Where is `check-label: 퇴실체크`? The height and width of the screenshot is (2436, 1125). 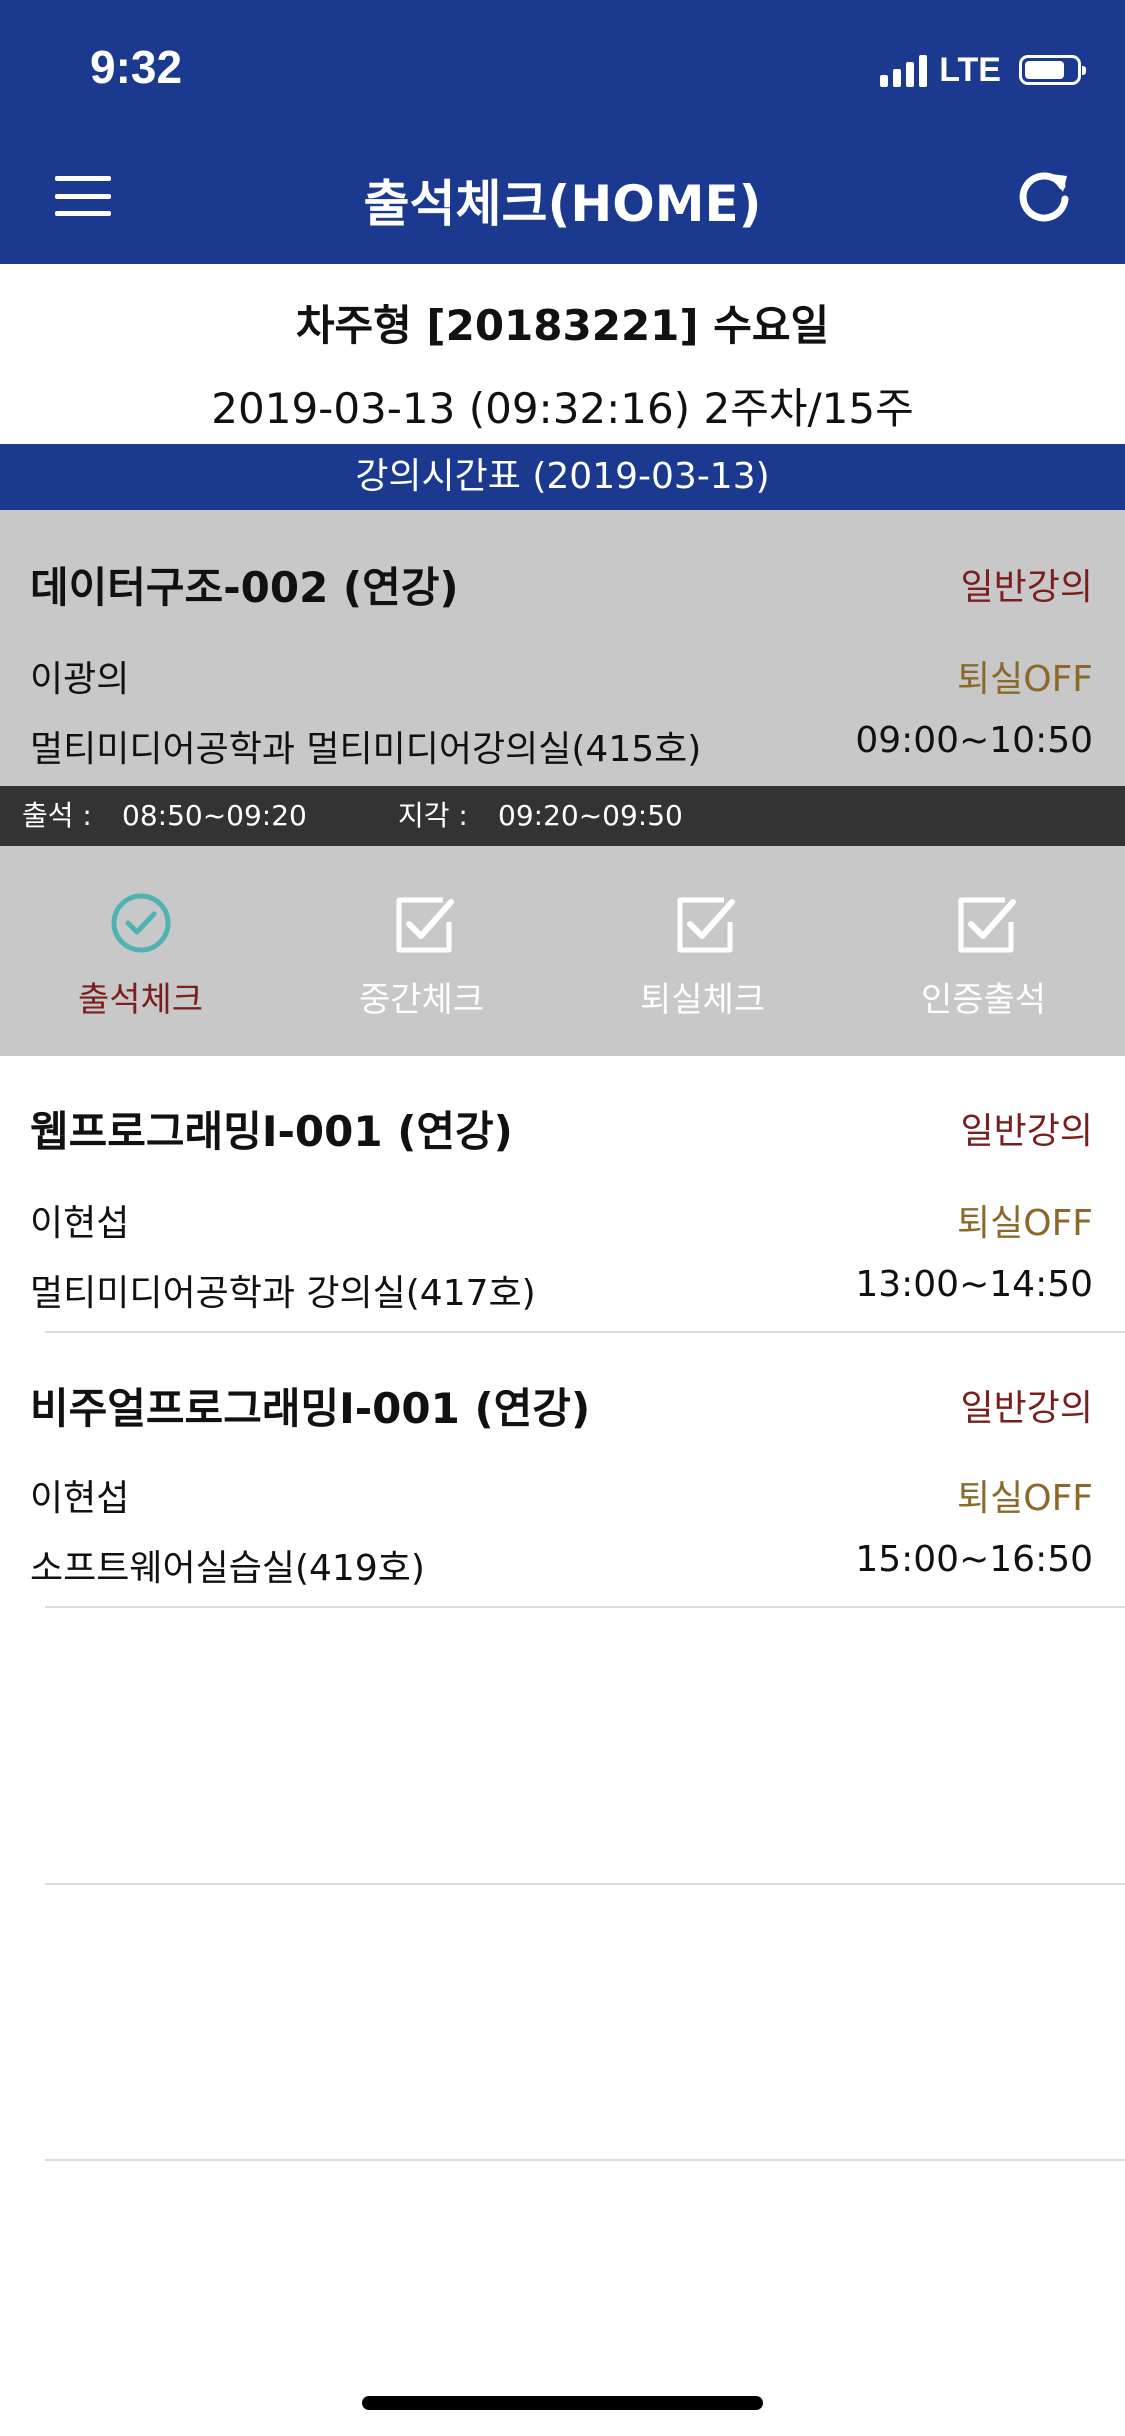 check-label: 퇴실체크 is located at coordinates (702, 1000).